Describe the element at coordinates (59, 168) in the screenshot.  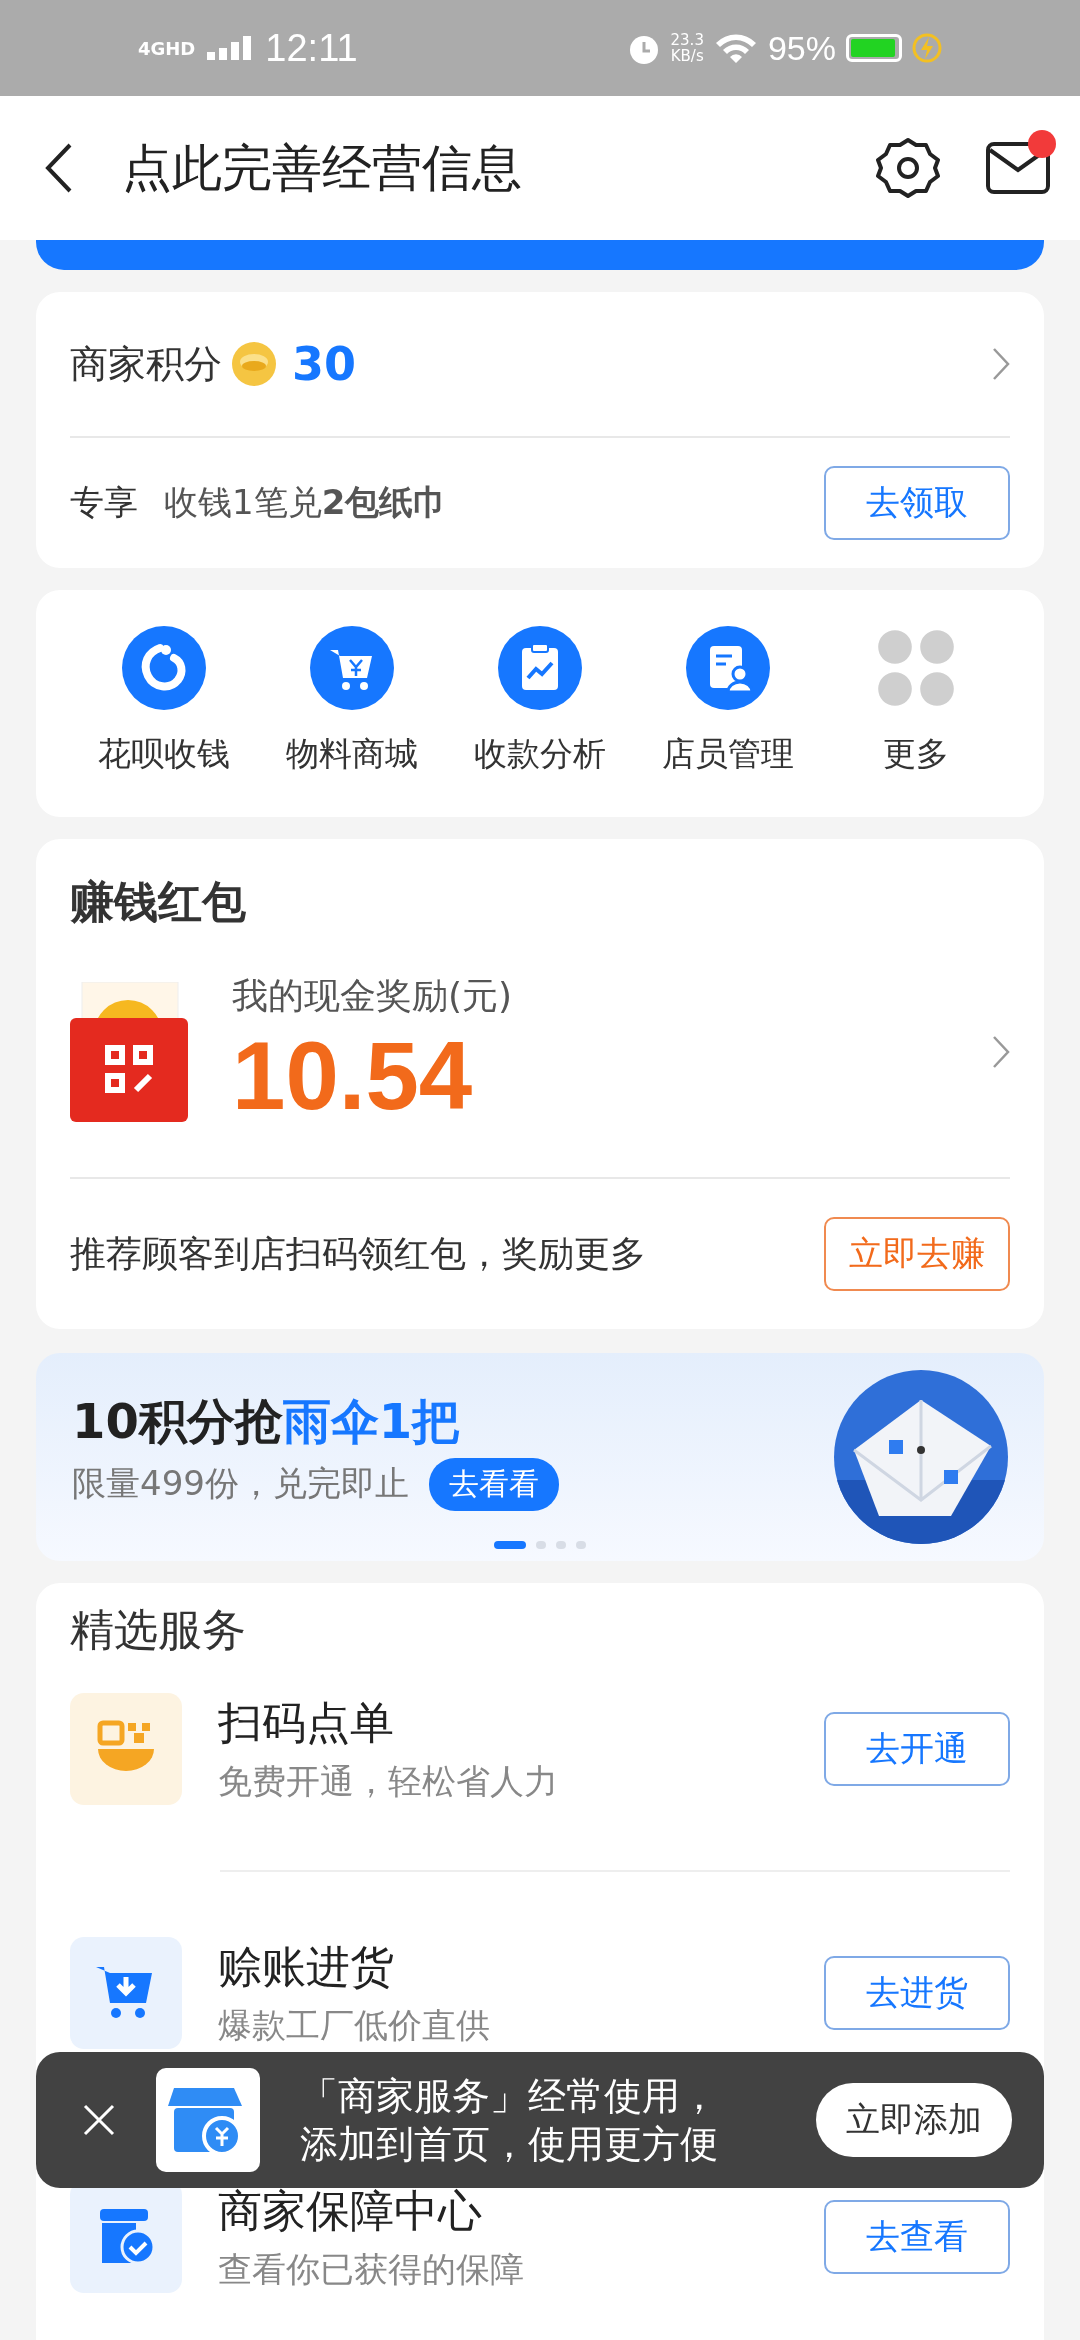
I see `back-icon` at that location.